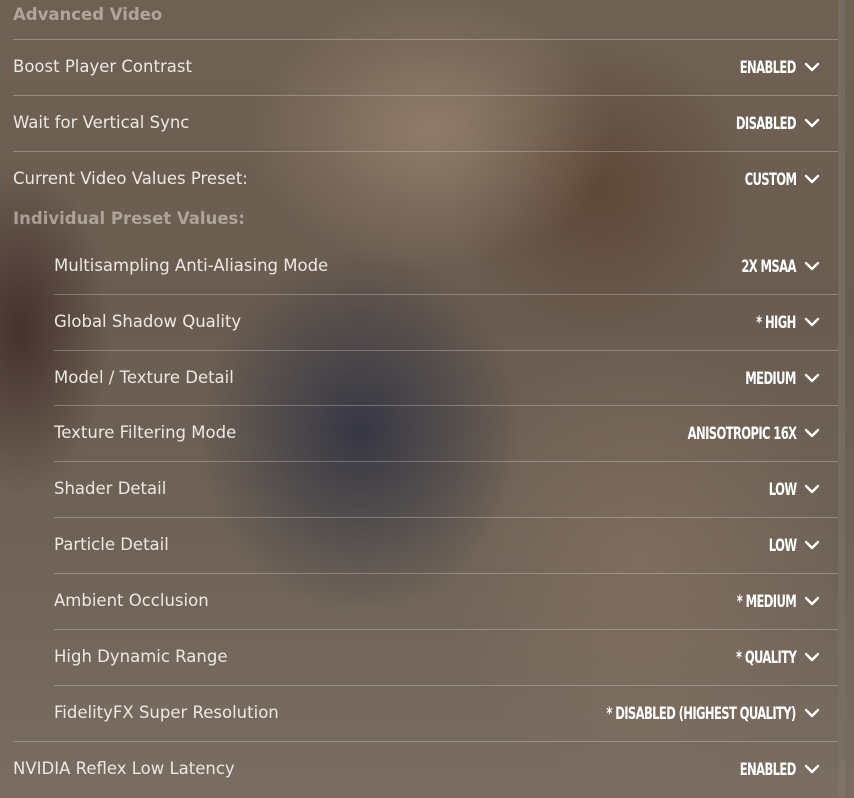 The image size is (854, 798). What do you see at coordinates (769, 266) in the screenshot?
I see `setting-value: 2X MSAA` at bounding box center [769, 266].